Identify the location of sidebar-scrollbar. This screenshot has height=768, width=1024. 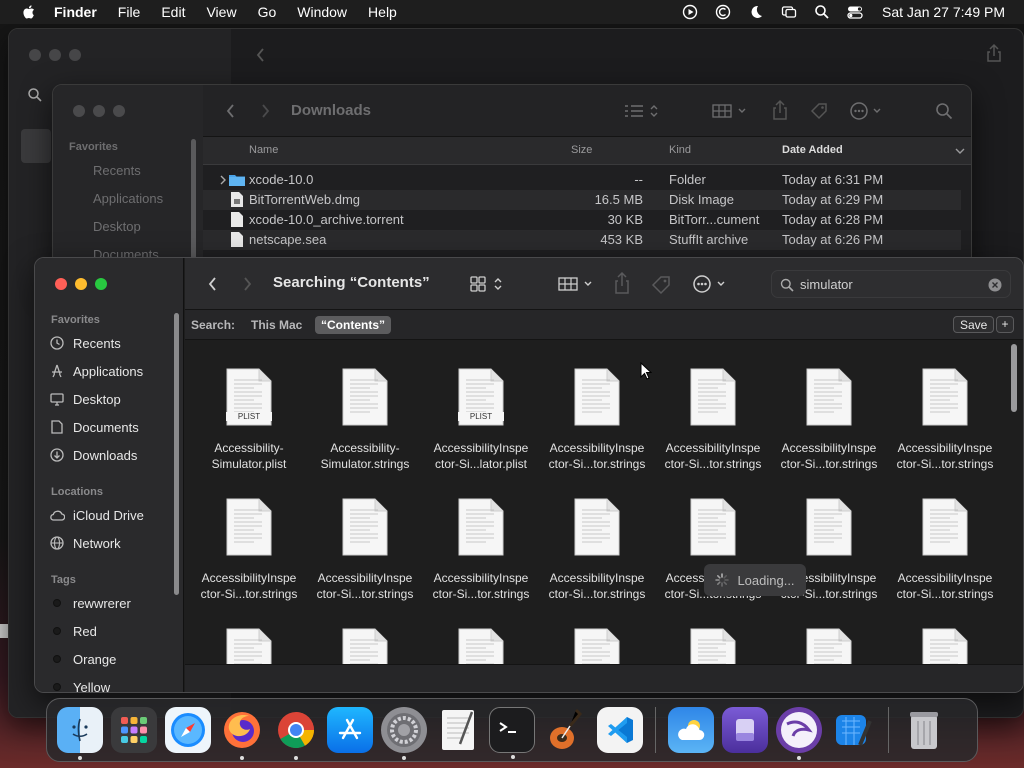
(176, 454).